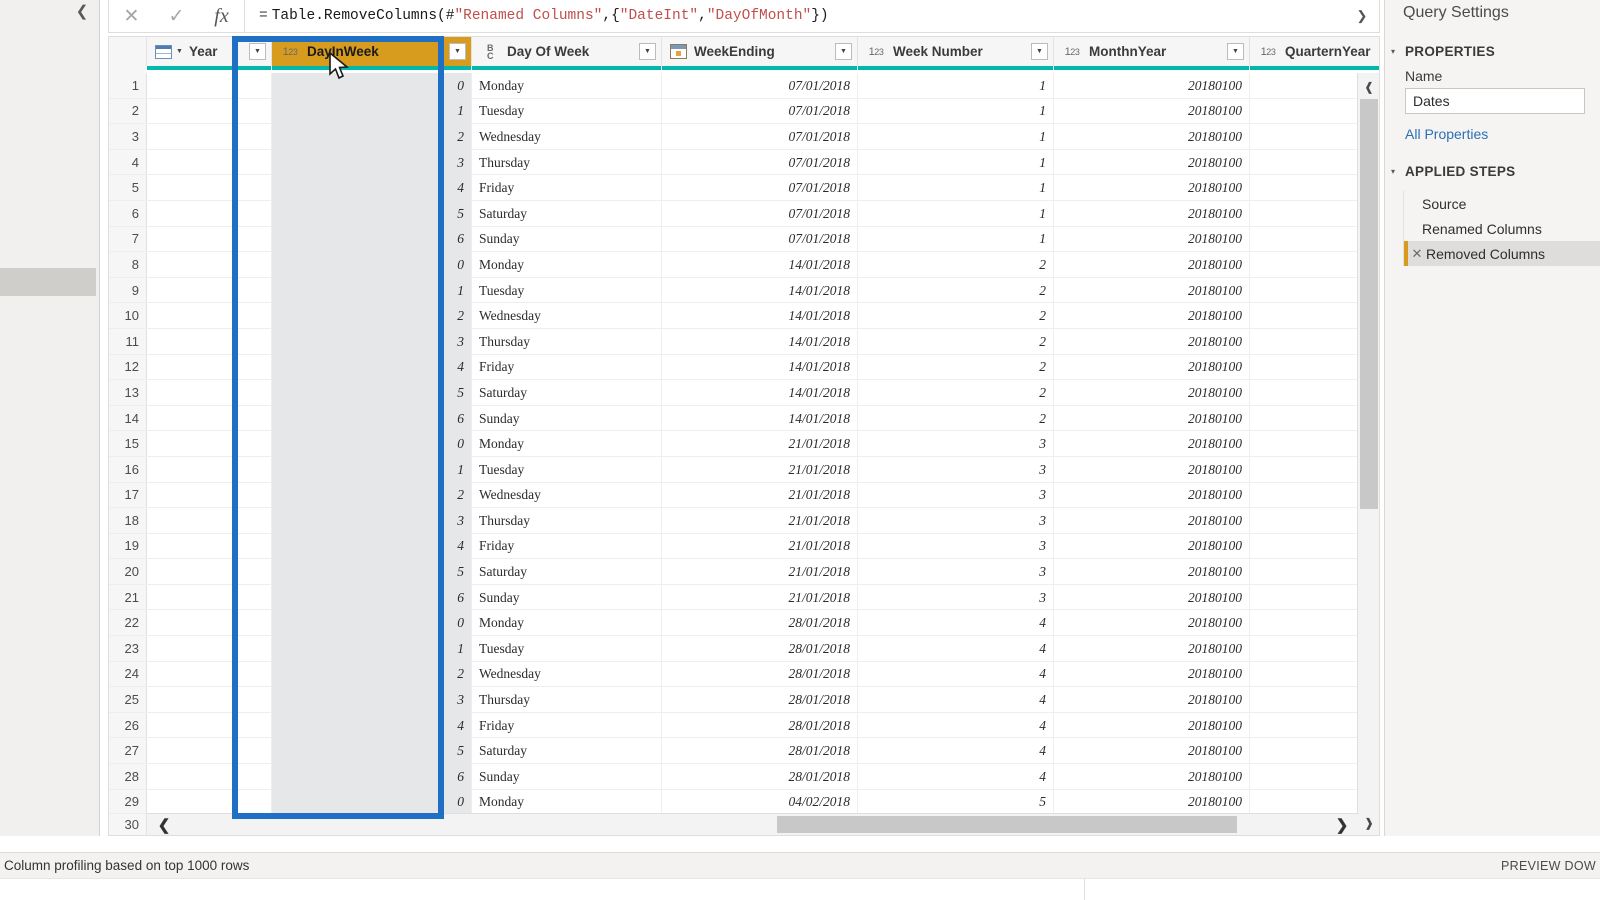 The height and width of the screenshot is (900, 1600). I want to click on vertical-scrollbar: ❰ ❱, so click(1368, 454).